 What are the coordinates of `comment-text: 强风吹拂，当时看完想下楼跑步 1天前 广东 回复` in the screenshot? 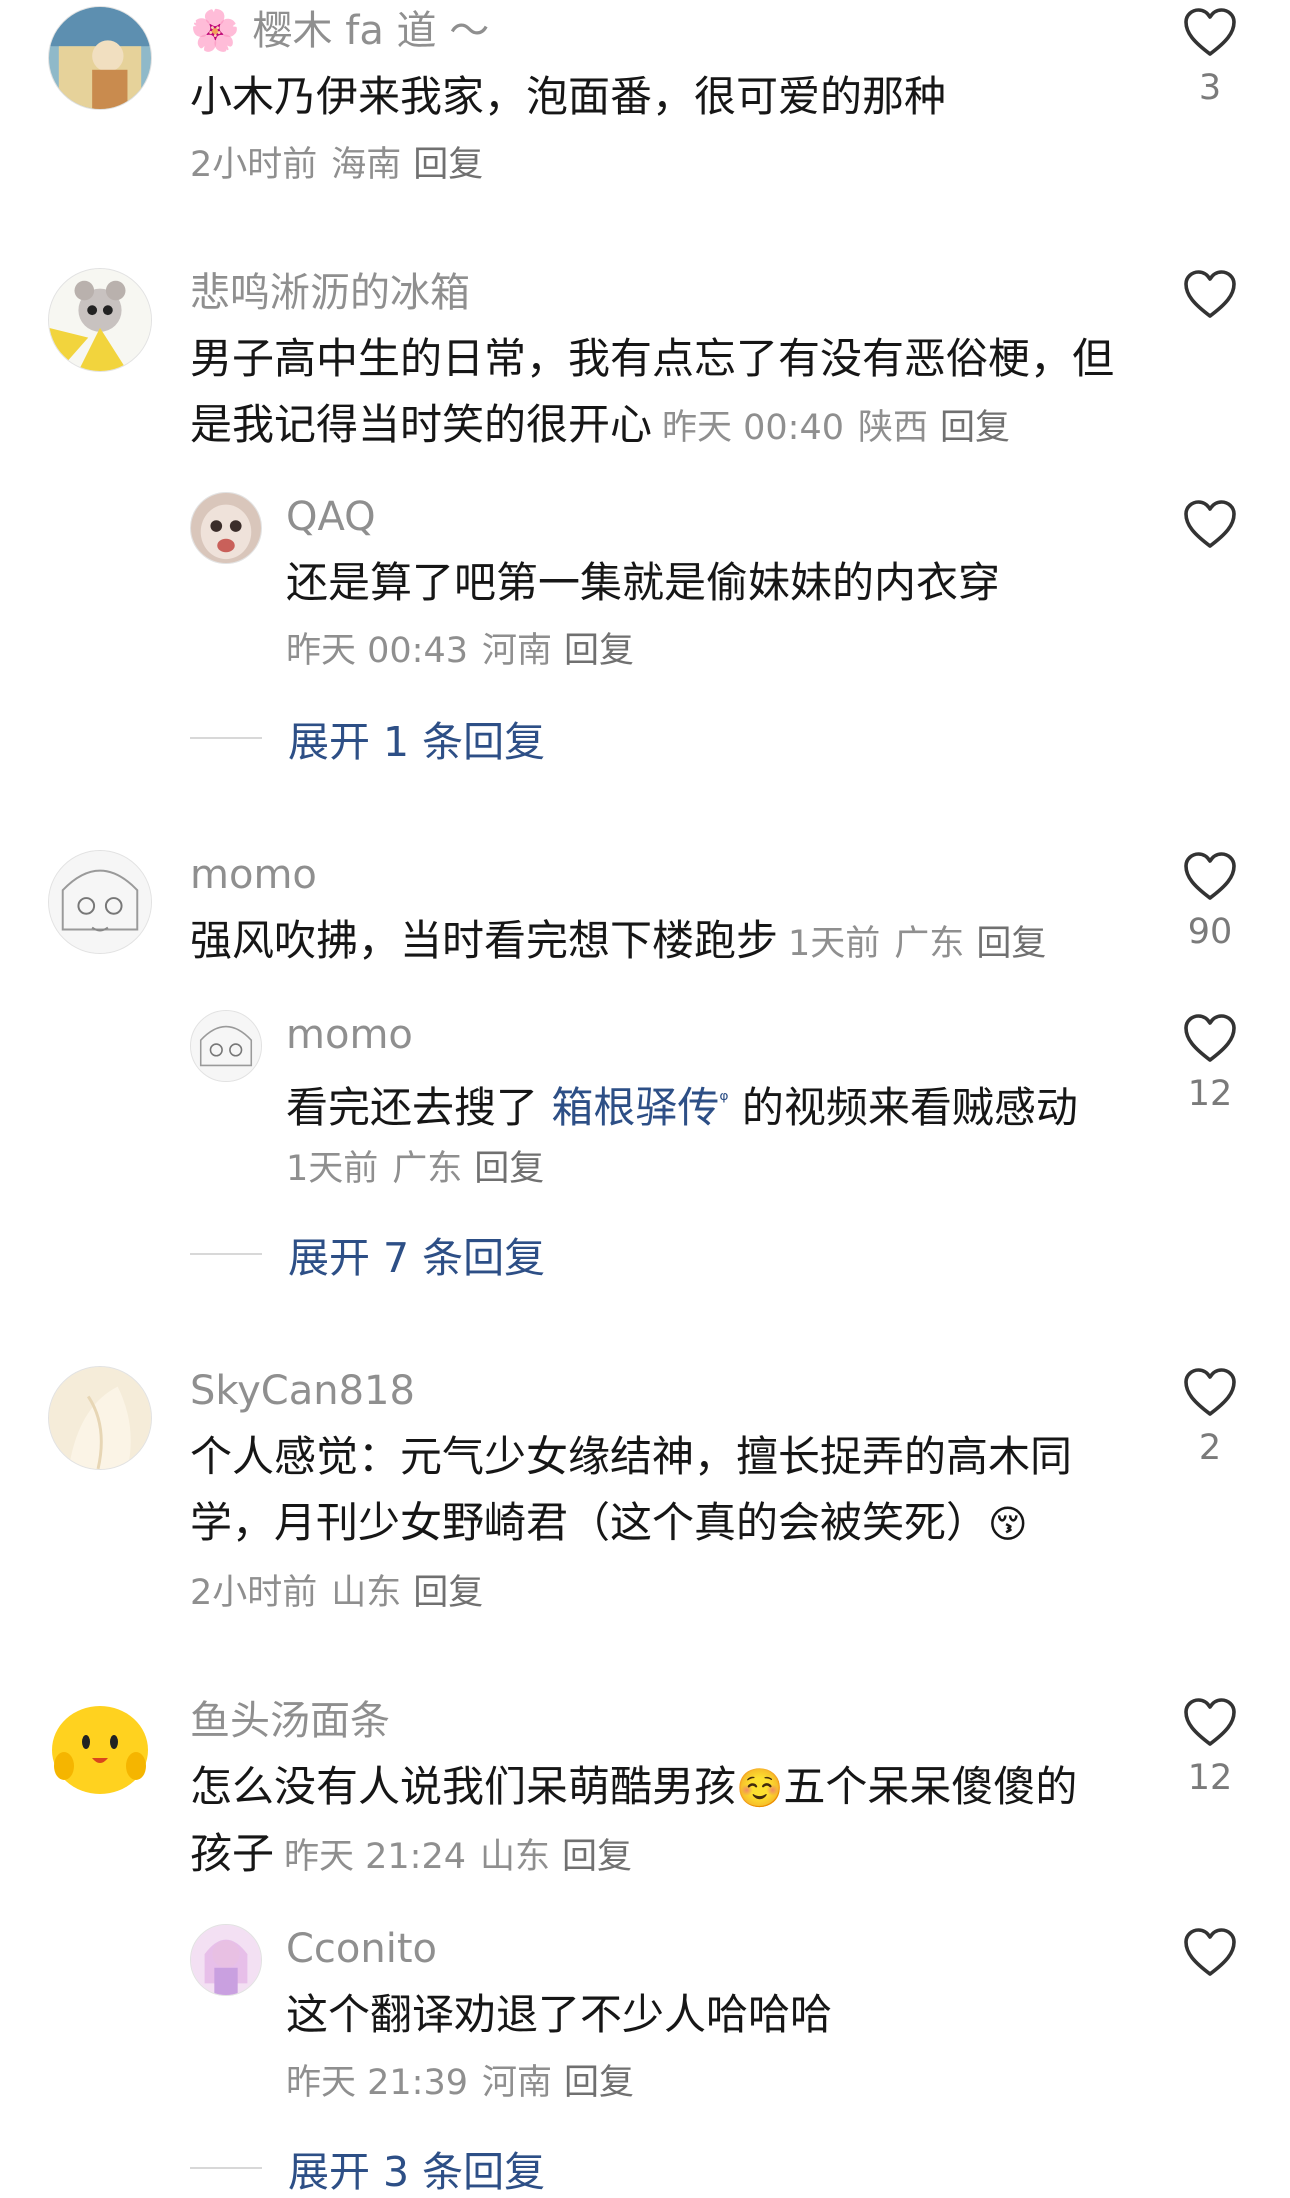 It's located at (670, 942).